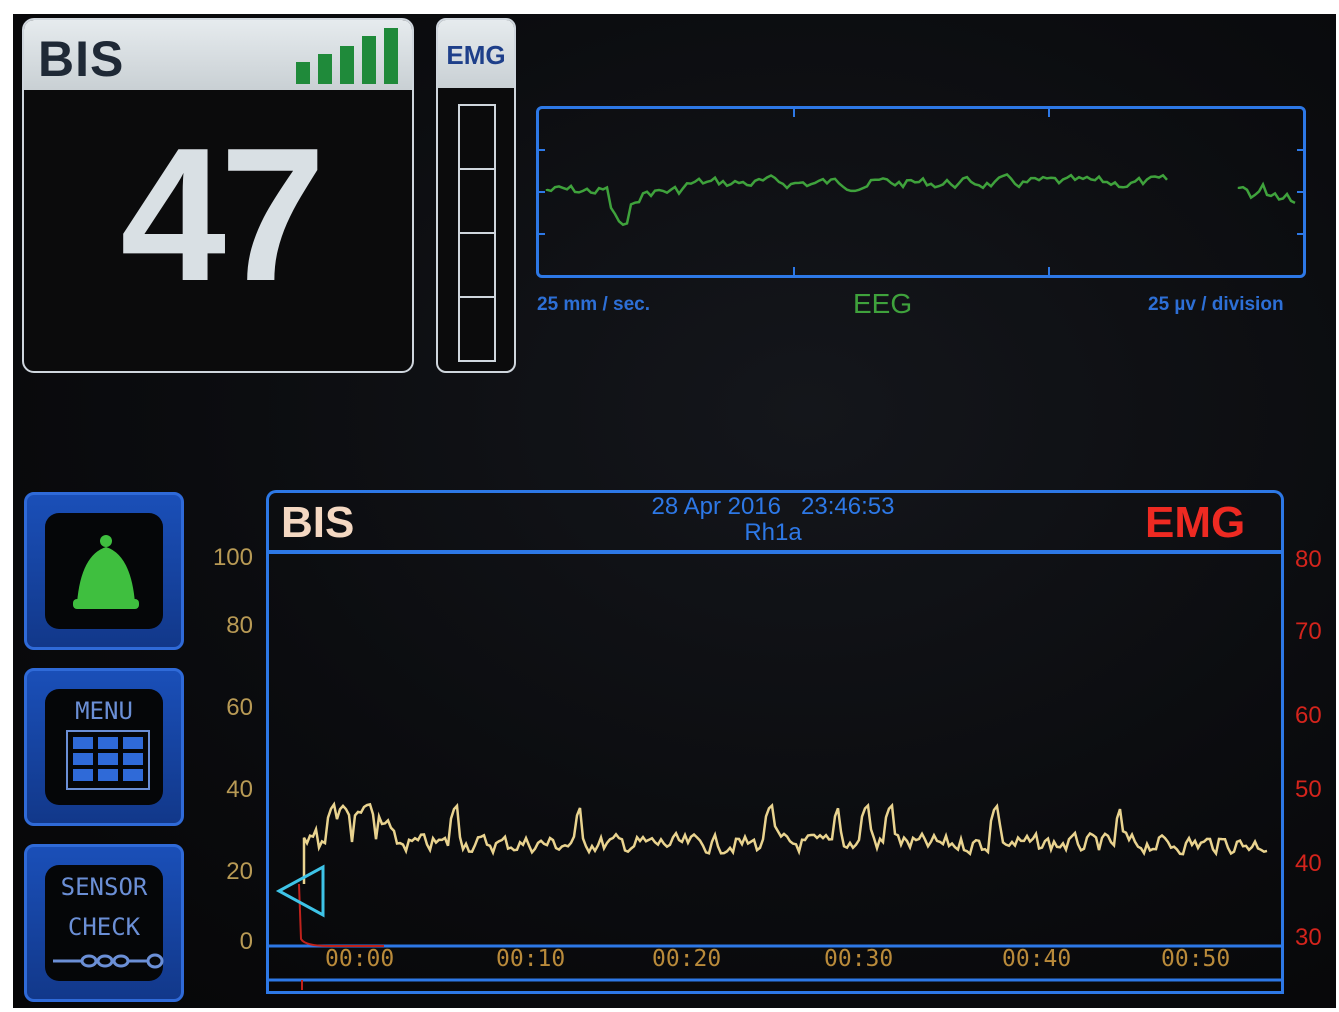 This screenshot has height=1012, width=1339. What do you see at coordinates (859, 959) in the screenshot?
I see `time-axis-tick: 00:30` at bounding box center [859, 959].